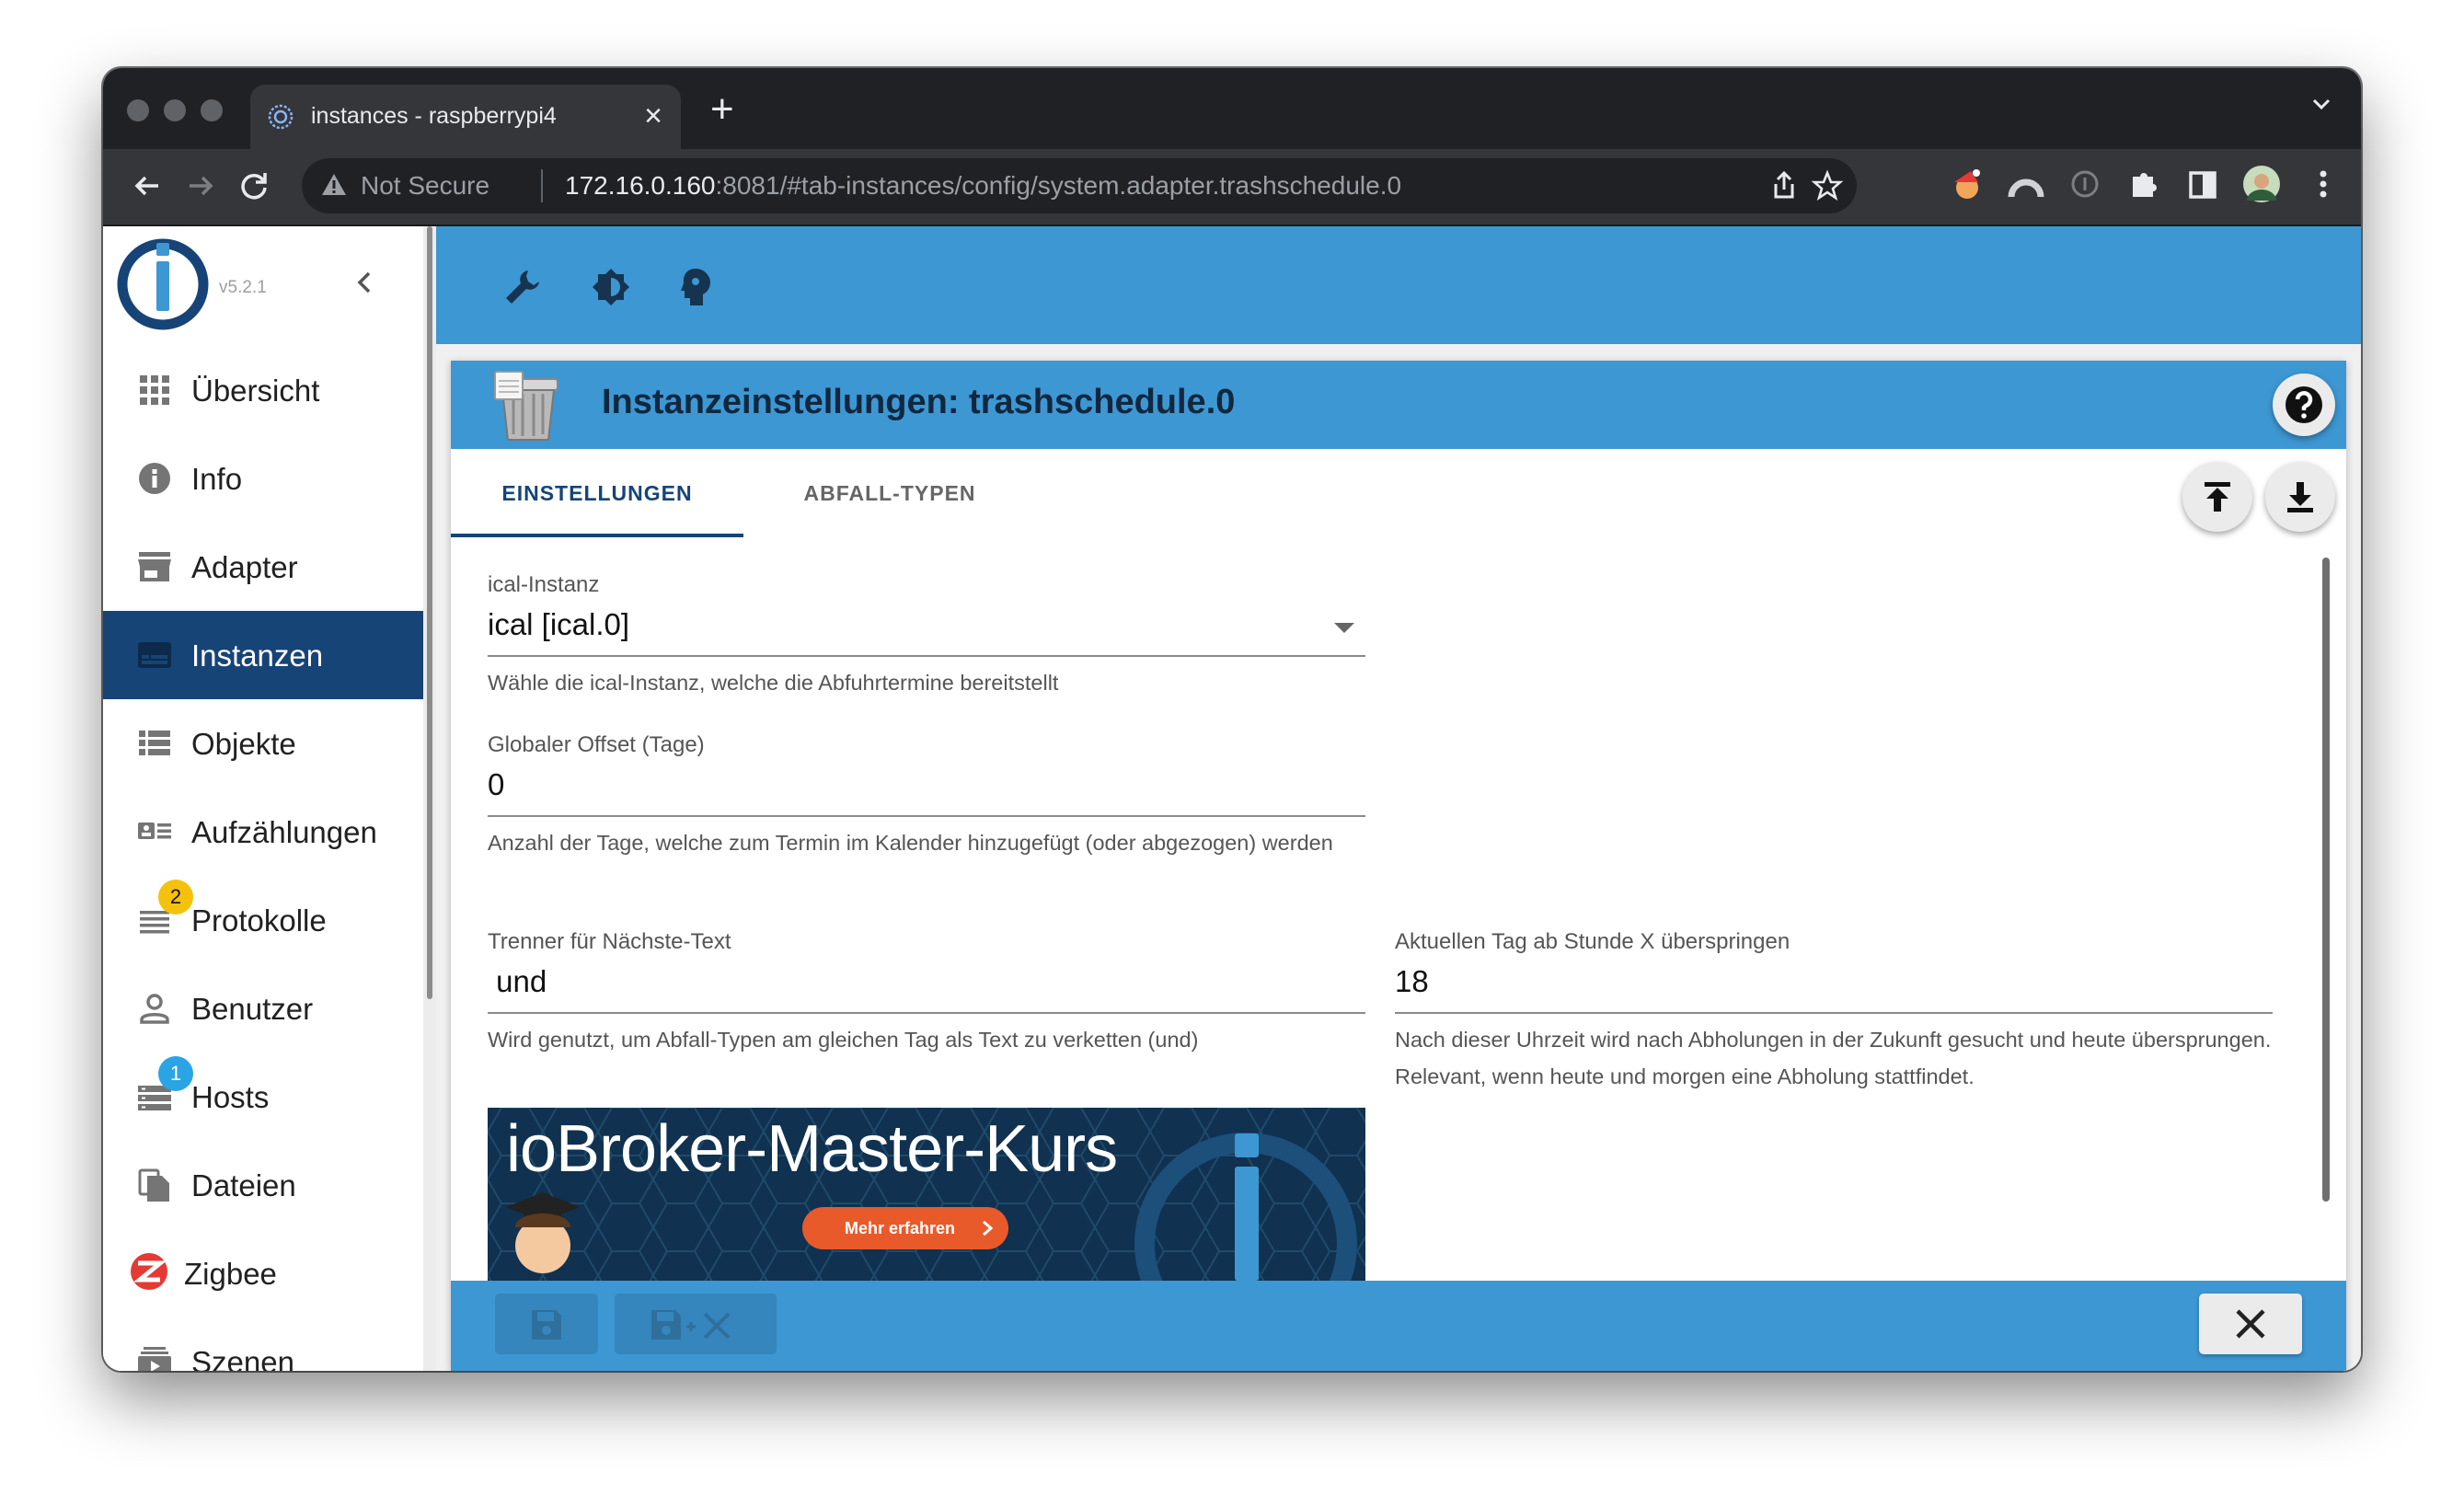  What do you see at coordinates (263, 479) in the screenshot?
I see `sidebar-item-info: Info` at bounding box center [263, 479].